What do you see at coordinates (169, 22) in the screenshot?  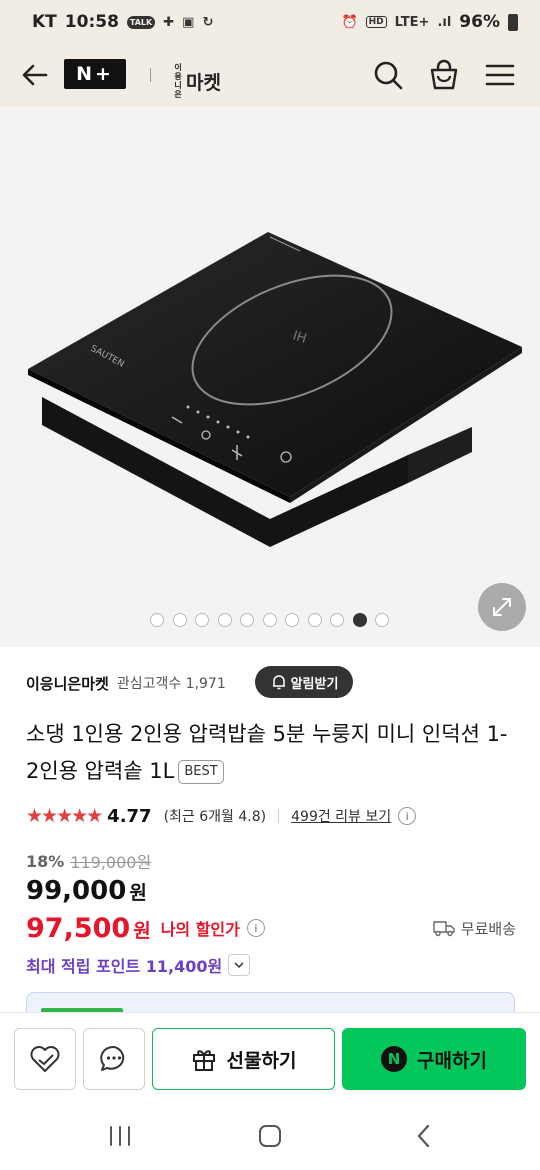 I see `pill-icon: ✚` at bounding box center [169, 22].